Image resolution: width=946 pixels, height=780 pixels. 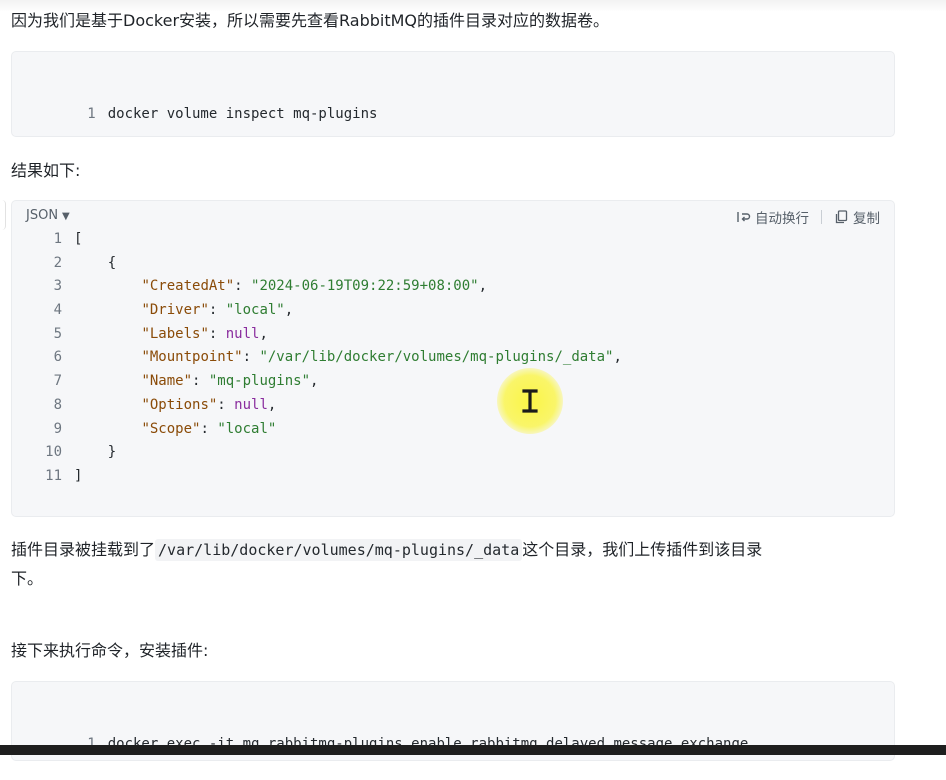 What do you see at coordinates (530, 401) in the screenshot?
I see `text-cursor-icon` at bounding box center [530, 401].